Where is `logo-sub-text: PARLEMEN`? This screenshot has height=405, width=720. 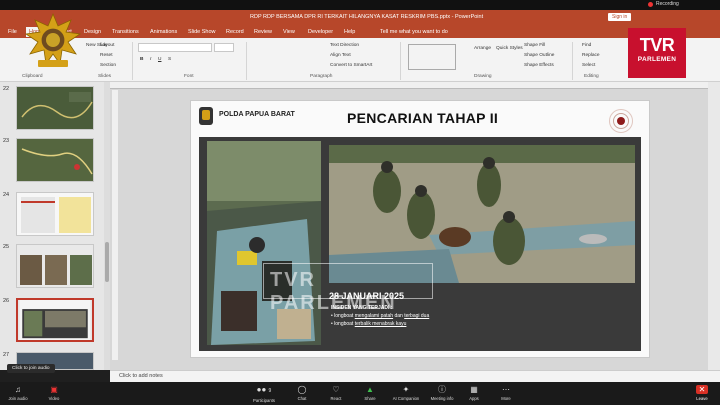 logo-sub-text: PARLEMEN is located at coordinates (657, 59).